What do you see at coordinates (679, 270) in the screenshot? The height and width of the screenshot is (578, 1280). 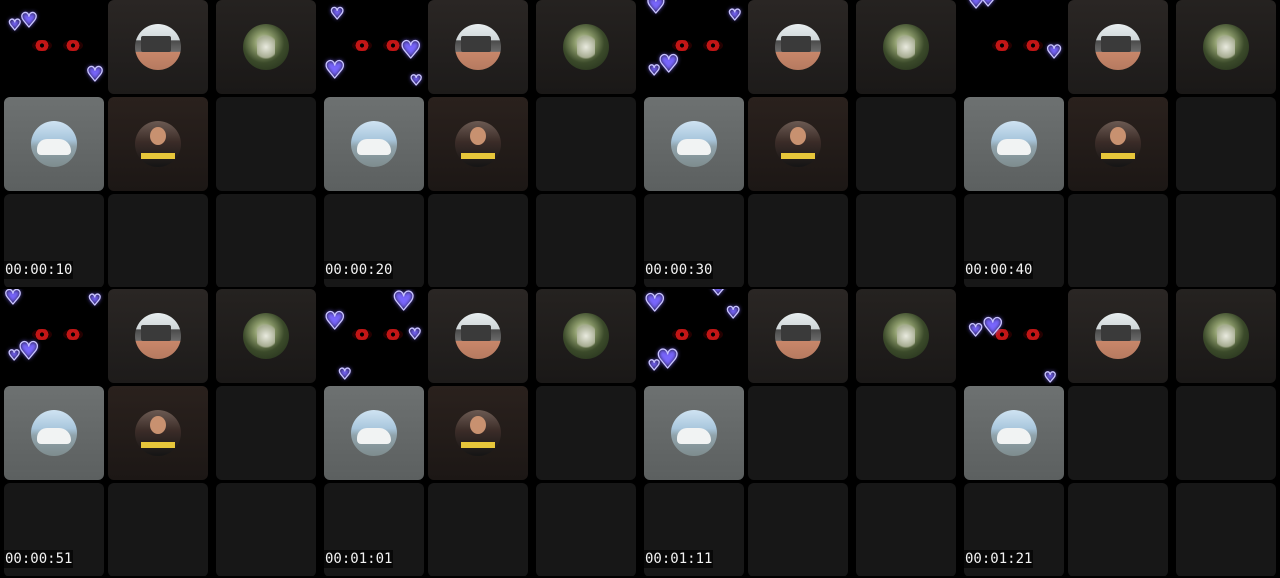 I see `timestamp: 00:00:30` at bounding box center [679, 270].